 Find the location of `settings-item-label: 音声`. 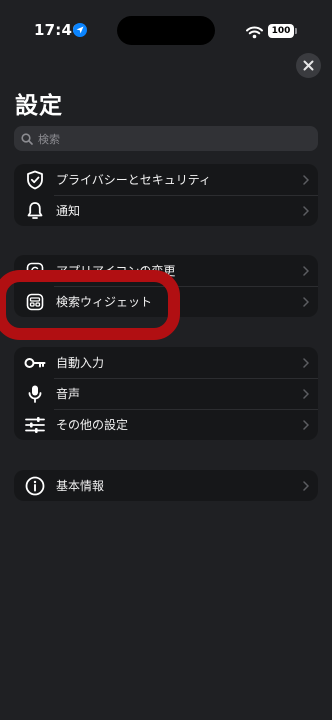

settings-item-label: 音声 is located at coordinates (68, 394).